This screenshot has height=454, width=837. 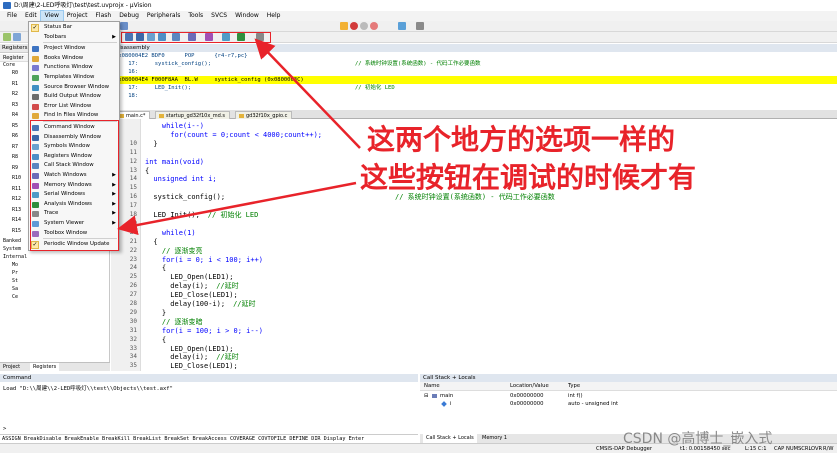 What do you see at coordinates (698, 439) in the screenshot?
I see `watermark: CSDN @高博士_嵌入式` at bounding box center [698, 439].